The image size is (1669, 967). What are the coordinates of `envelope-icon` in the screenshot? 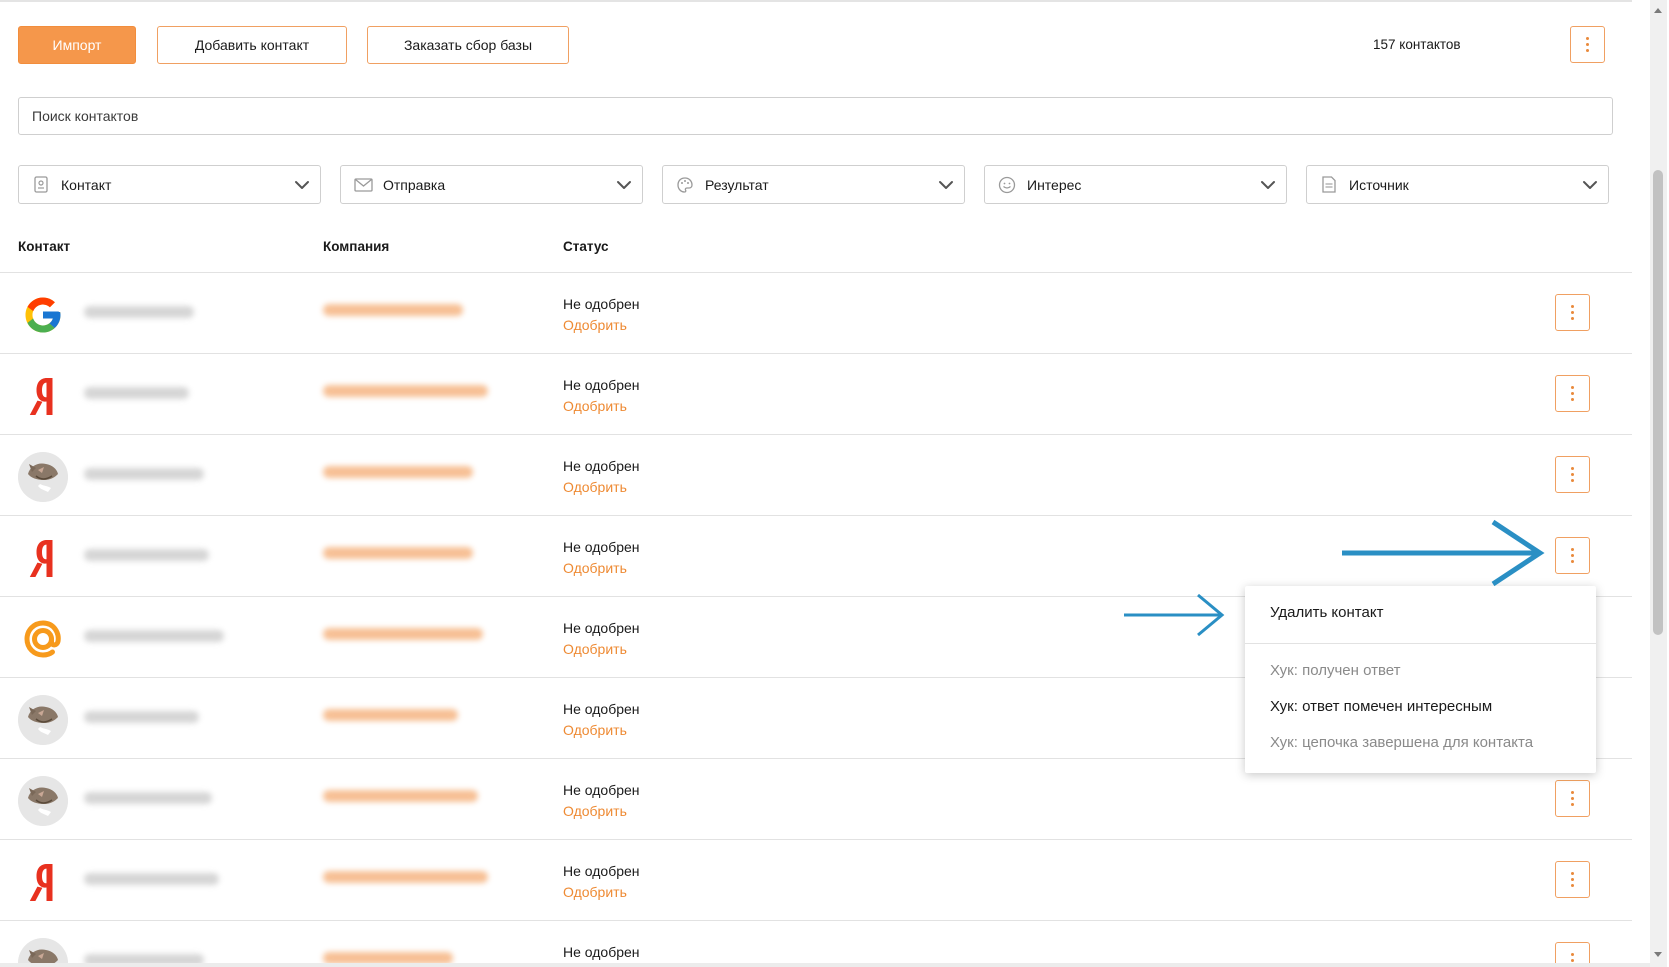 It's located at (363, 185).